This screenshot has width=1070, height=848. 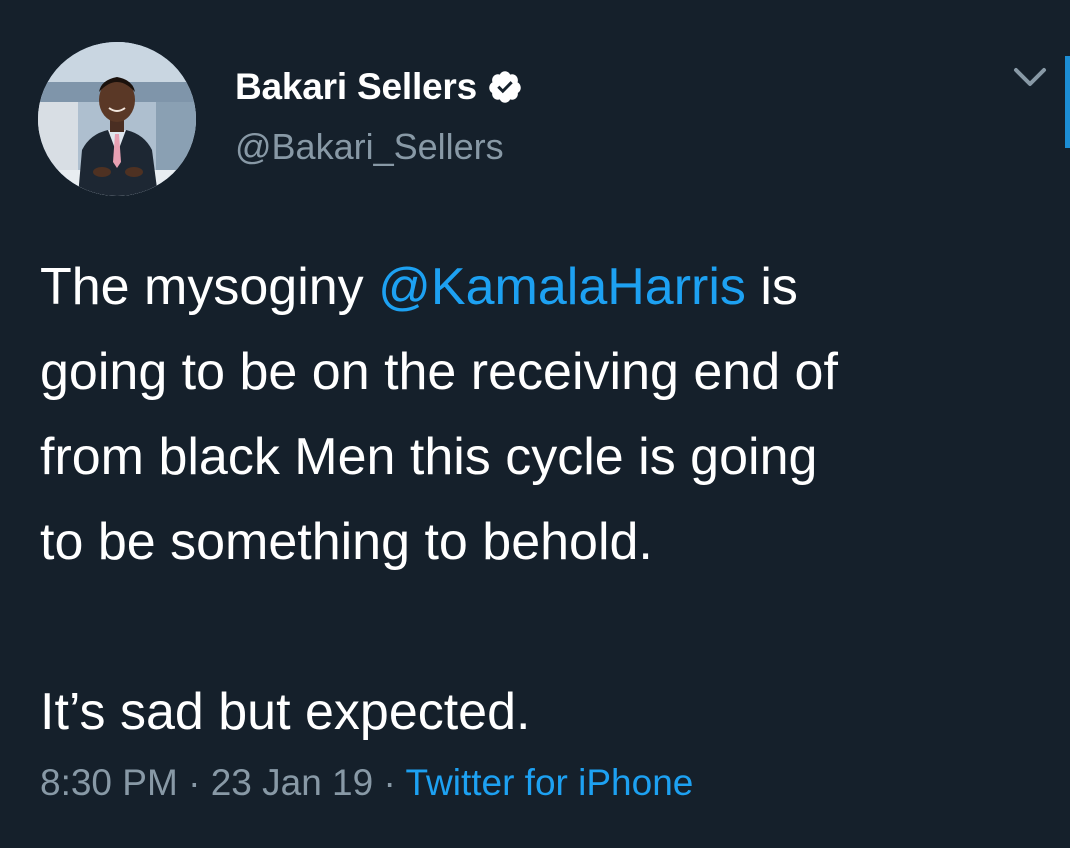 I want to click on mention-link: @KamalaHarris, so click(x=562, y=287).